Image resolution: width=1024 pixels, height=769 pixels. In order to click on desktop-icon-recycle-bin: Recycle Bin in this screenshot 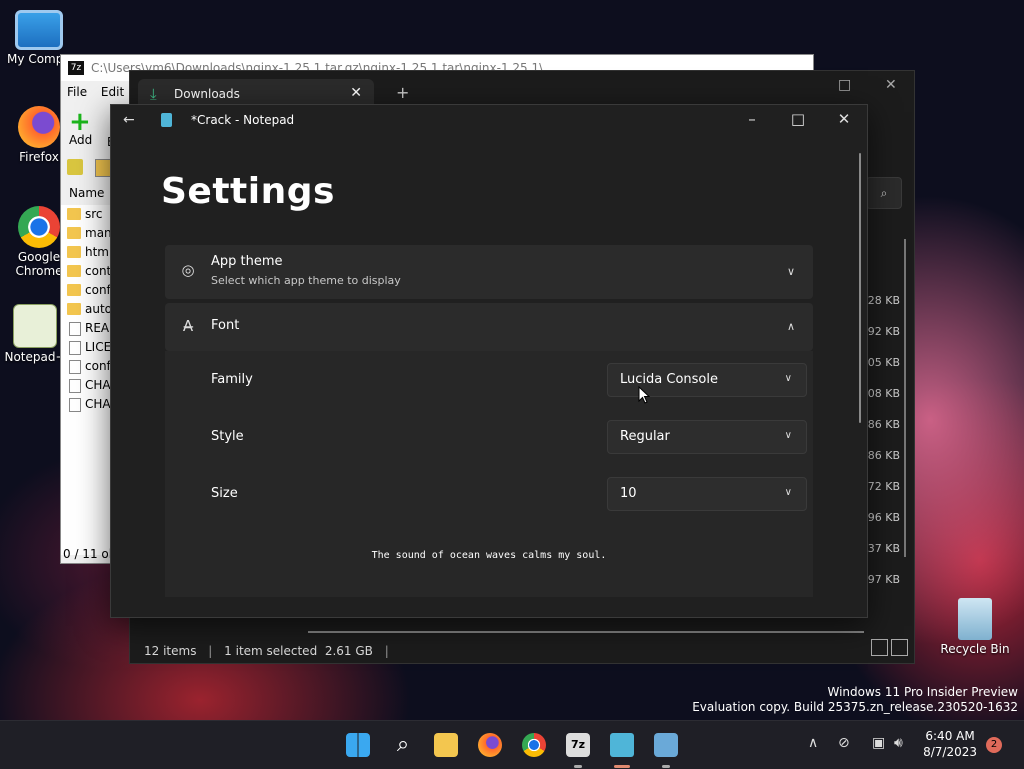, I will do `click(975, 627)`.